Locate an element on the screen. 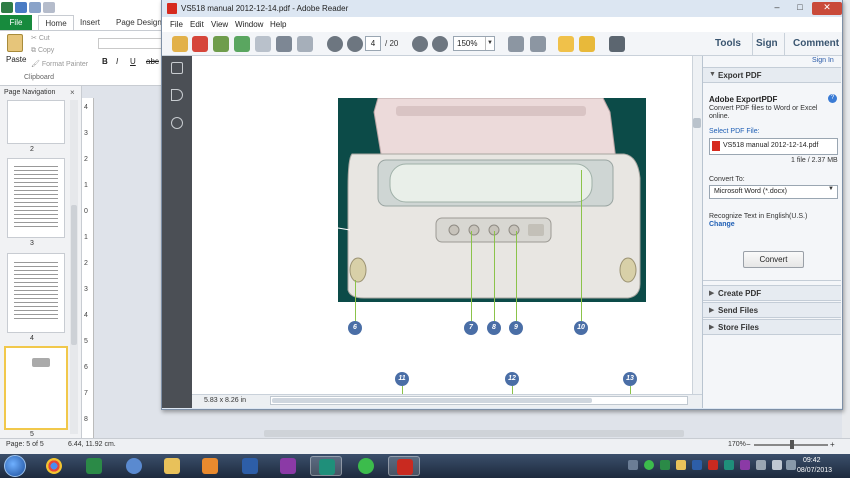  menu-file: File is located at coordinates (176, 24).